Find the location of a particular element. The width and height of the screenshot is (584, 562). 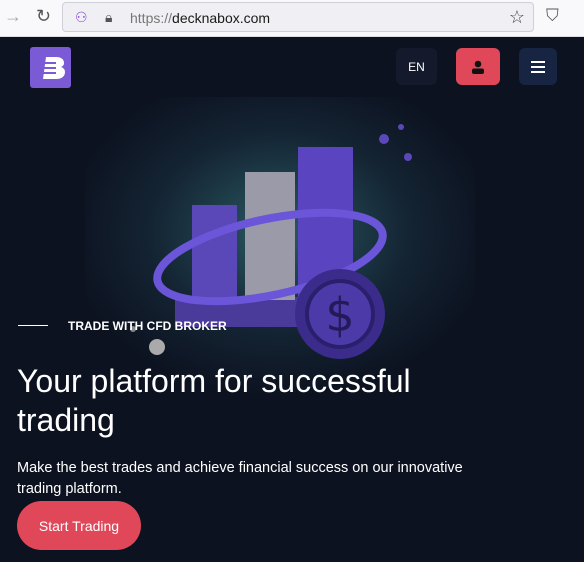

reload-icon: ↻ is located at coordinates (43, 16).